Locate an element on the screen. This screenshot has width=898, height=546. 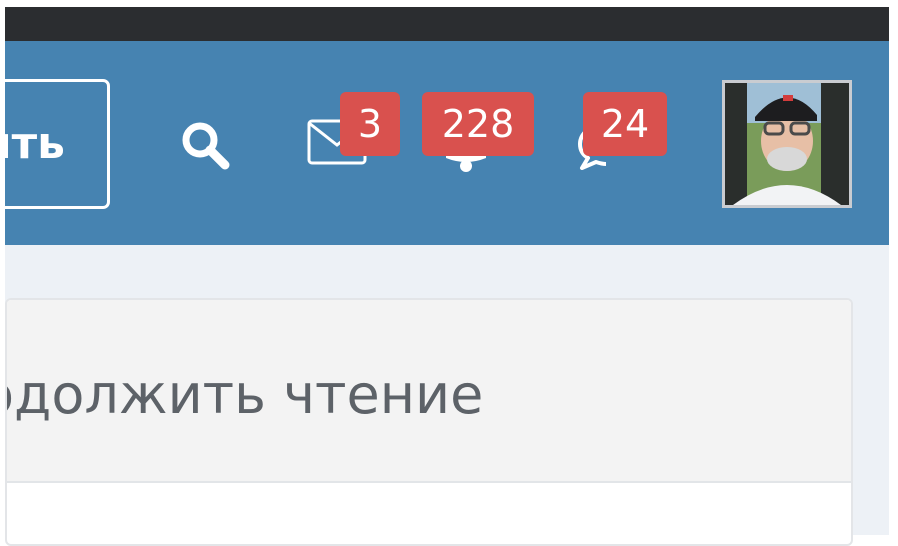
header-action-button-label: ить is located at coordinates (32, 143).